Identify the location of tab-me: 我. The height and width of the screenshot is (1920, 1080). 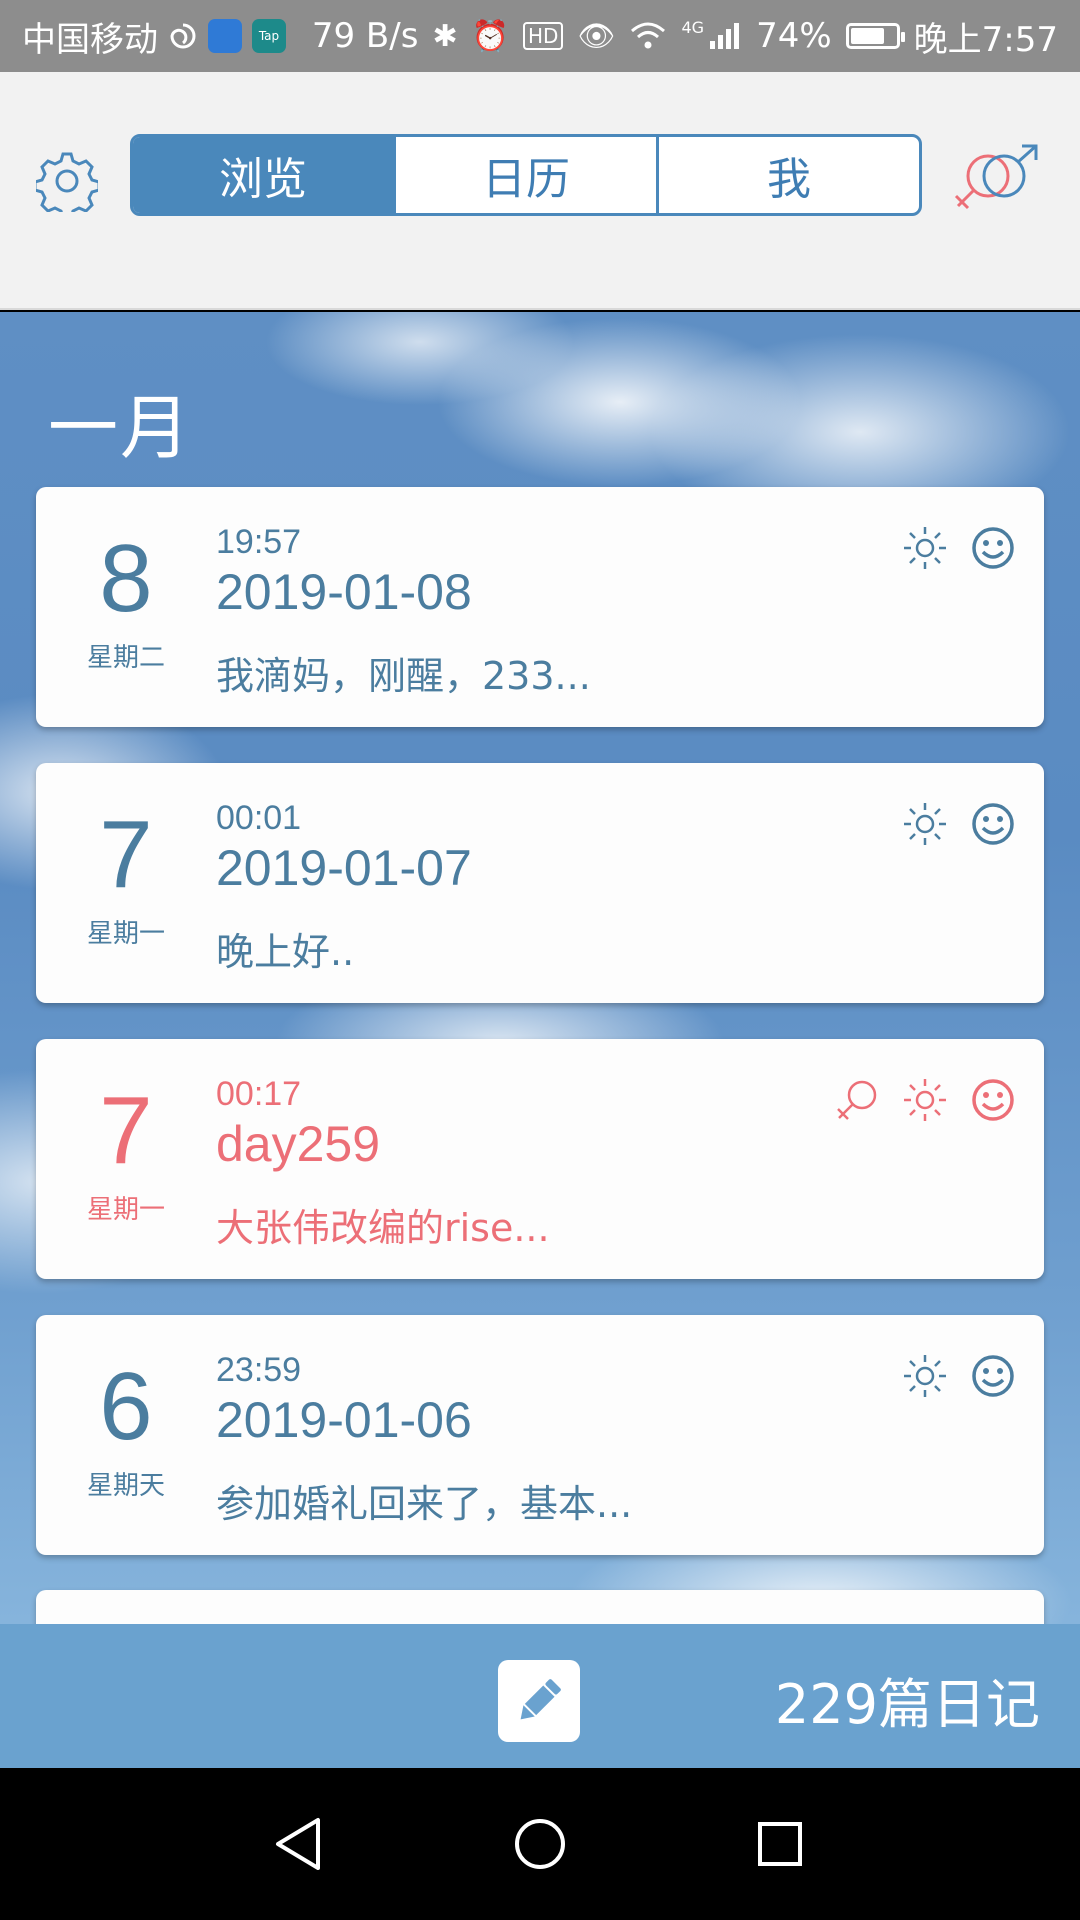
(789, 175).